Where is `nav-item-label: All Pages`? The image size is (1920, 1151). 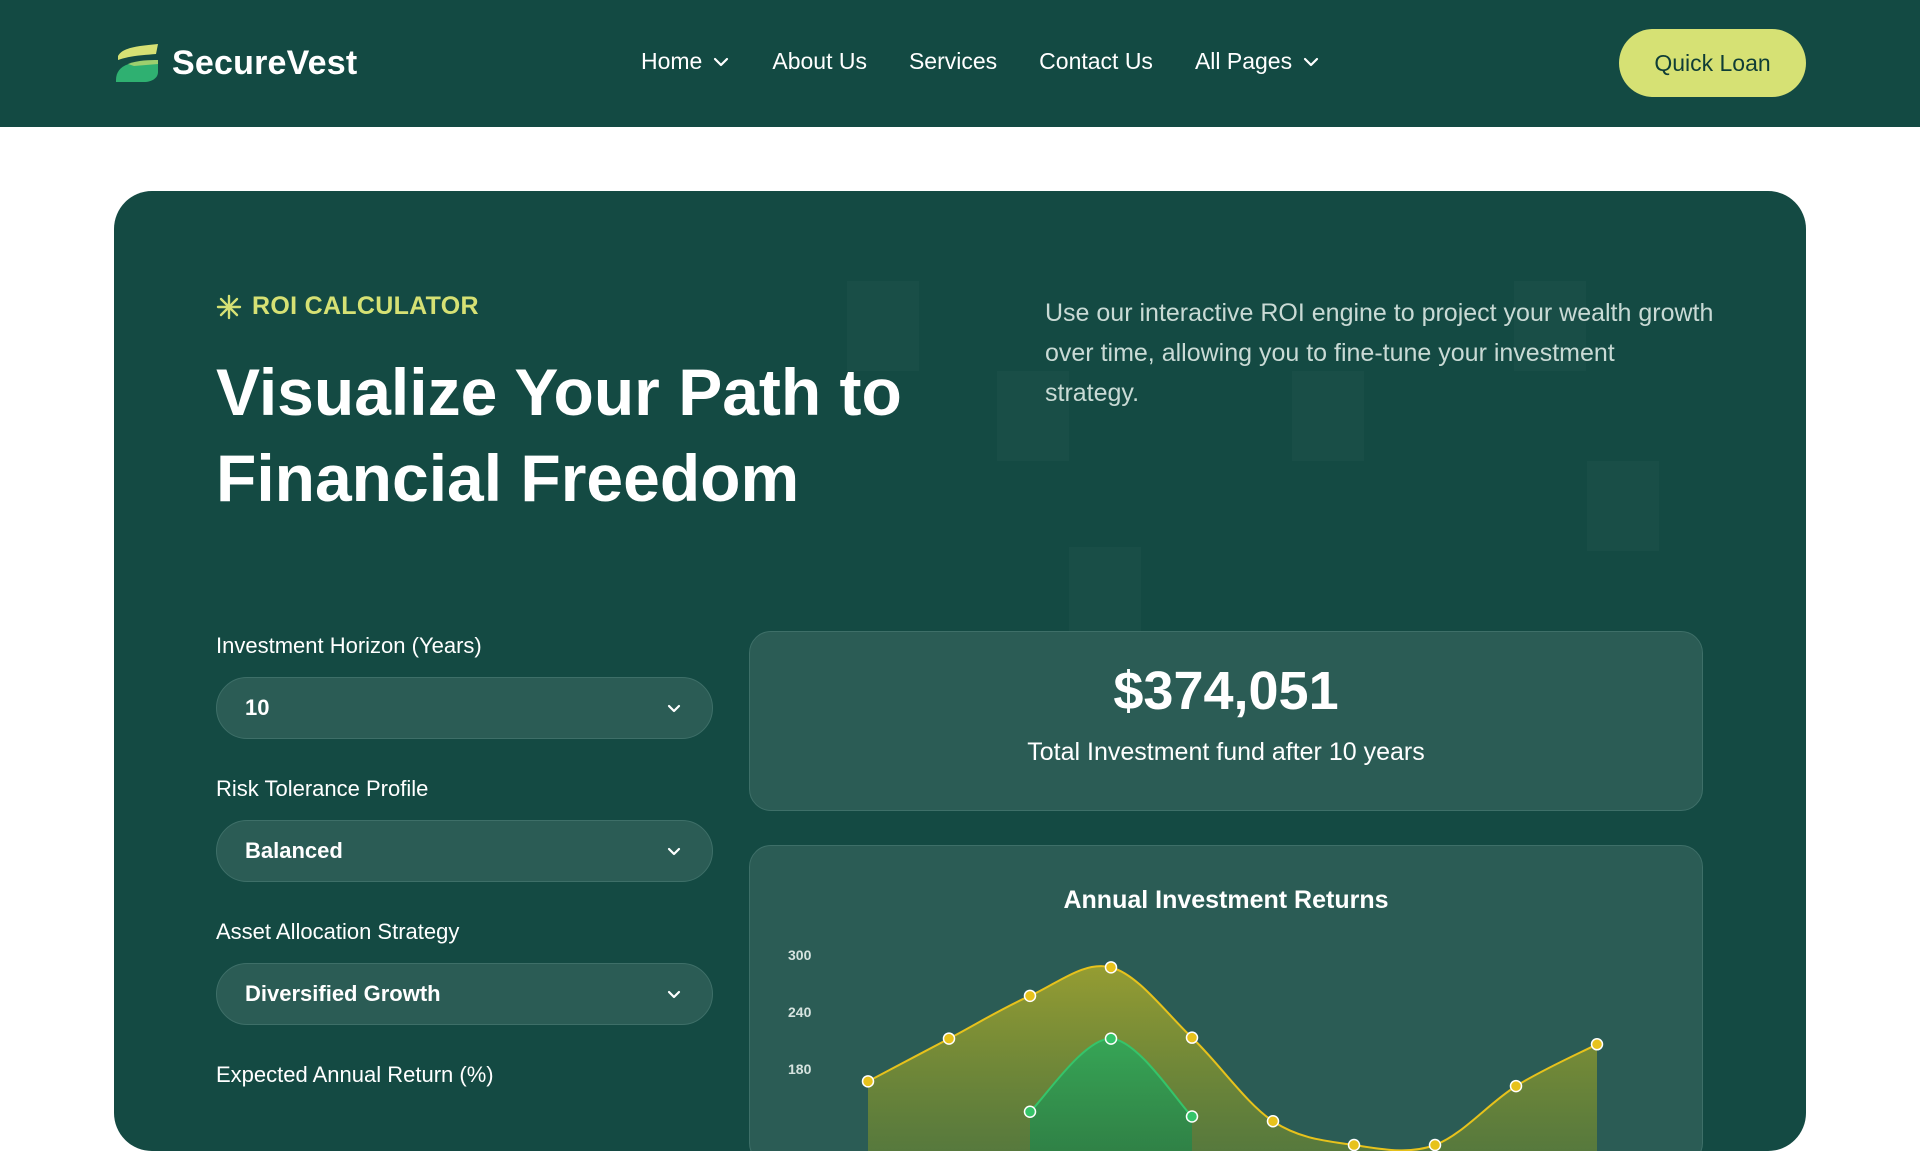 nav-item-label: All Pages is located at coordinates (1243, 61).